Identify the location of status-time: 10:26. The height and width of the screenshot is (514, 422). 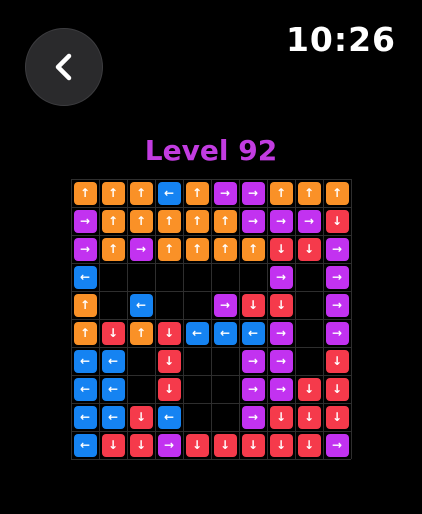
(340, 39).